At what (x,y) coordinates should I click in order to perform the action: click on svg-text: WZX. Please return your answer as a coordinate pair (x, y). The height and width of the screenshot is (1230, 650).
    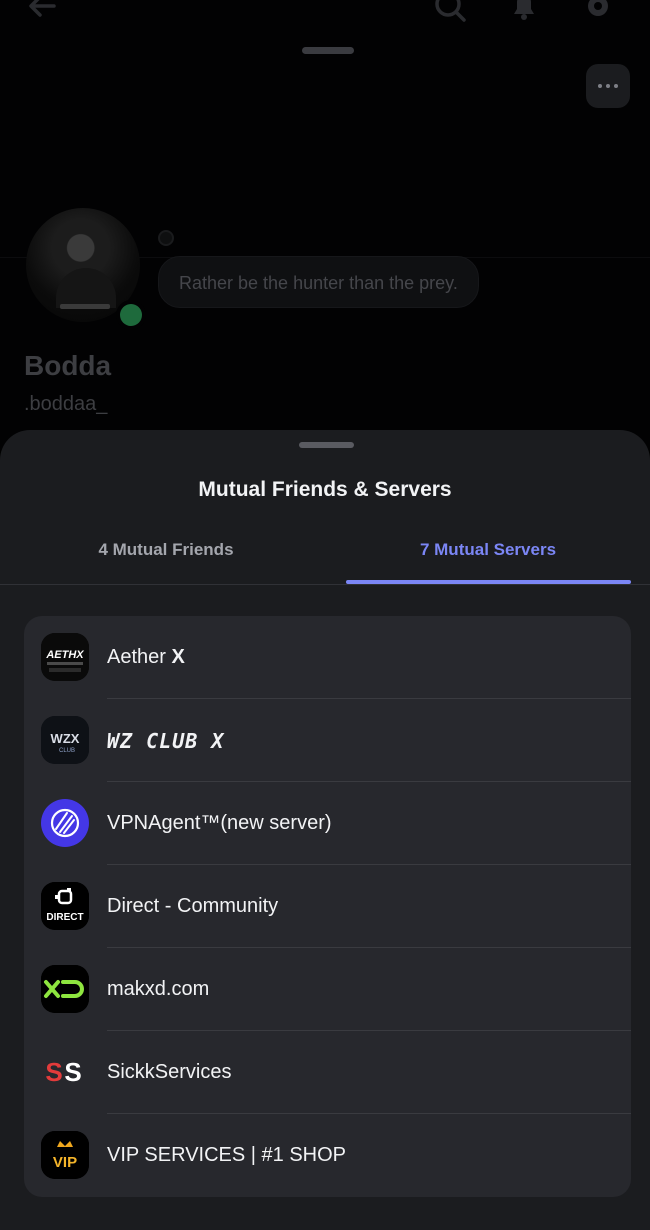
    Looking at the image, I should click on (65, 738).